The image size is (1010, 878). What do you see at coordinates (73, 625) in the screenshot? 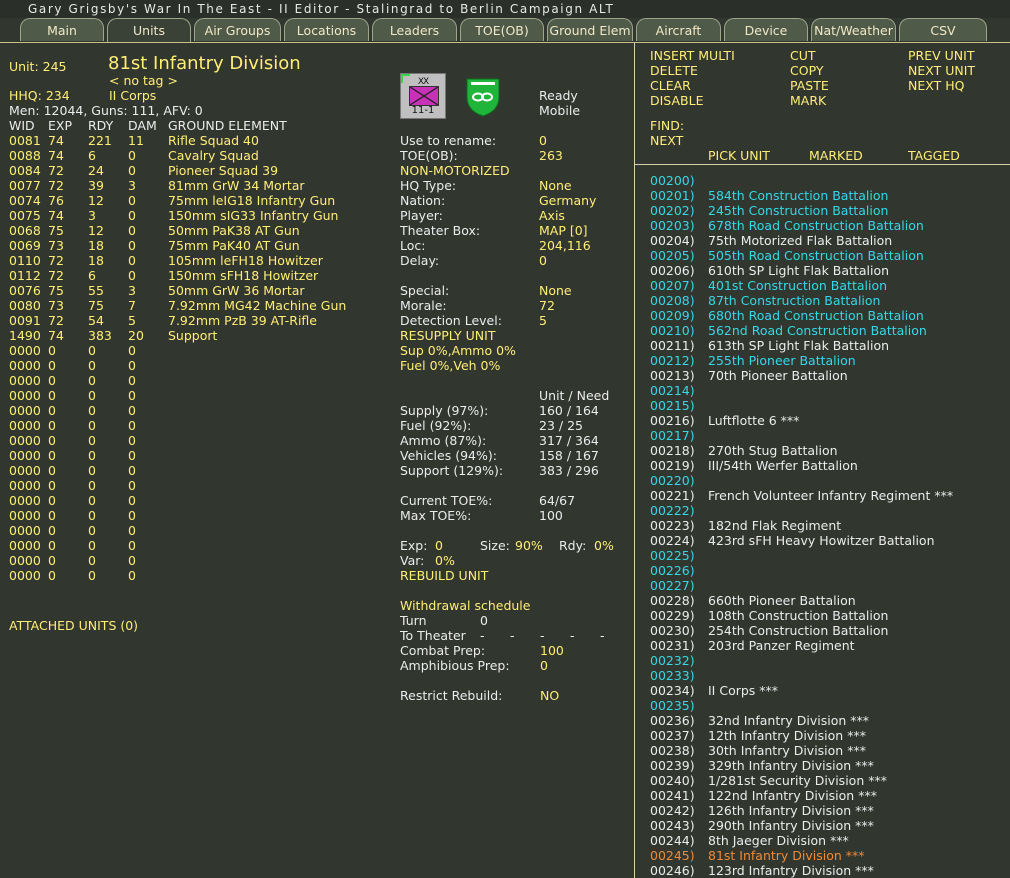
I see `attached-units: ATTACHED UNITS (0)` at bounding box center [73, 625].